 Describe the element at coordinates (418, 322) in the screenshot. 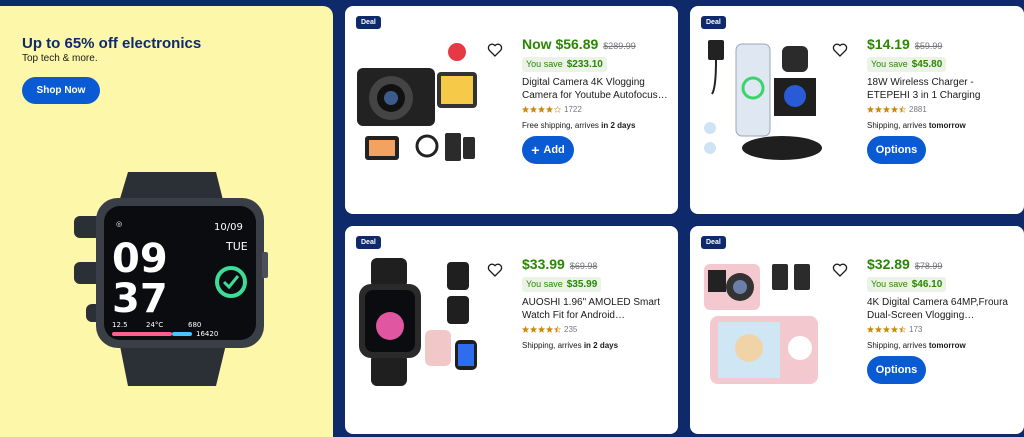

I see `smart-watch-image` at that location.